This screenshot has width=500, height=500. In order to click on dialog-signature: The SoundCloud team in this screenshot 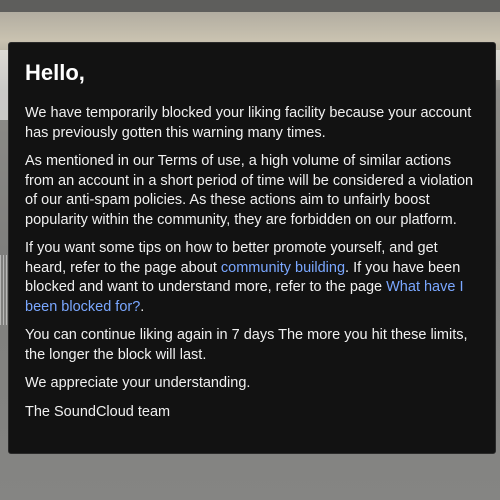, I will do `click(98, 411)`.